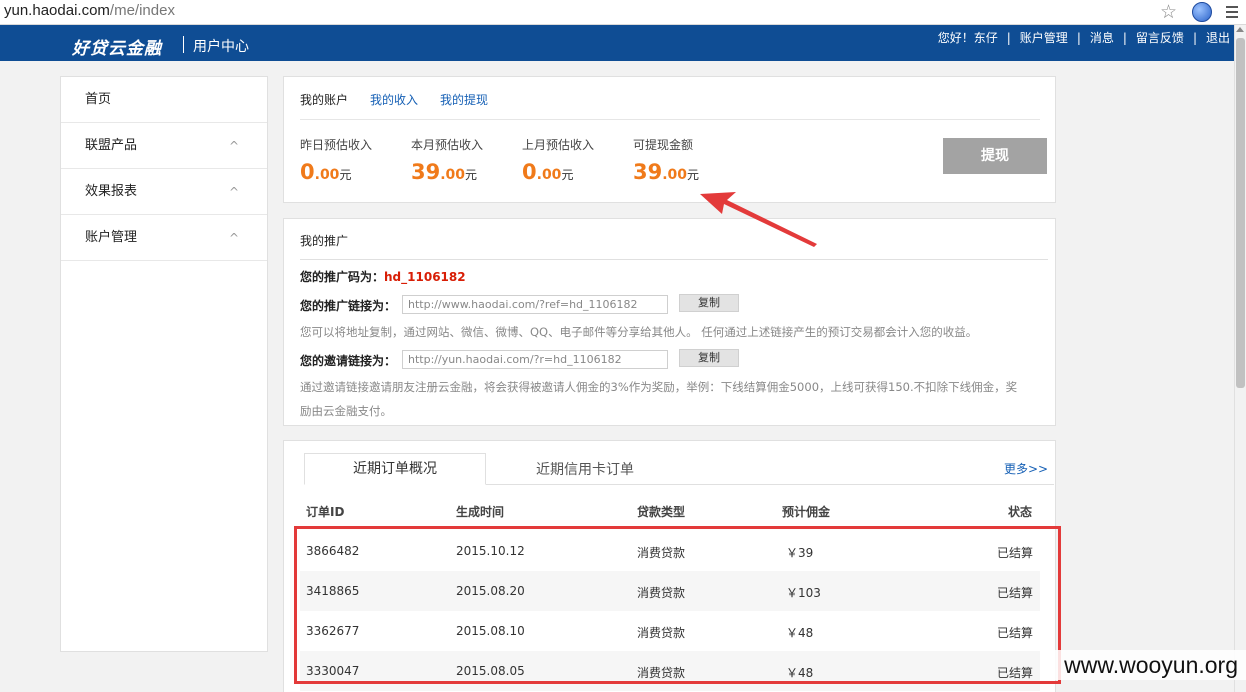 The image size is (1246, 692). What do you see at coordinates (709, 303) in the screenshot?
I see `copy-promo-link-button: 复制` at bounding box center [709, 303].